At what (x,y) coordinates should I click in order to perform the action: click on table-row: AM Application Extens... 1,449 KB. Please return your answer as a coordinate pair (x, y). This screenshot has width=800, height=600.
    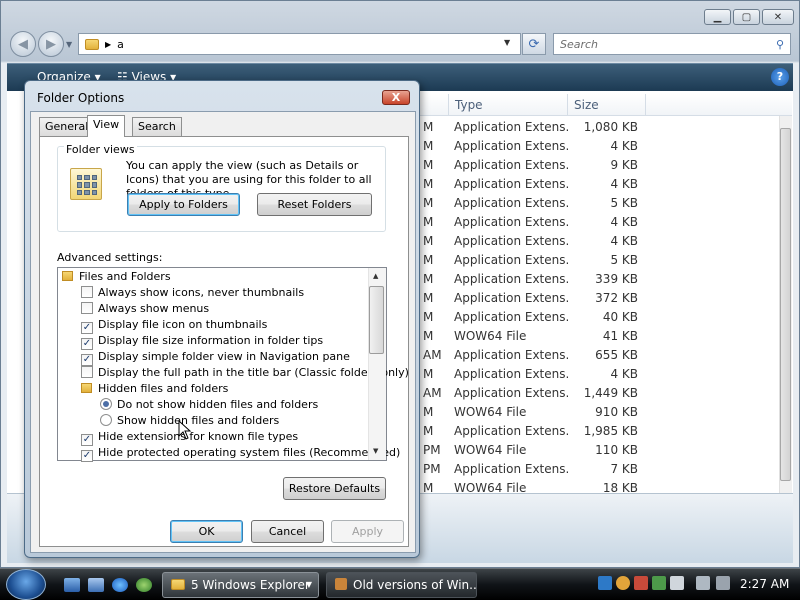
    Looking at the image, I should click on (600, 393).